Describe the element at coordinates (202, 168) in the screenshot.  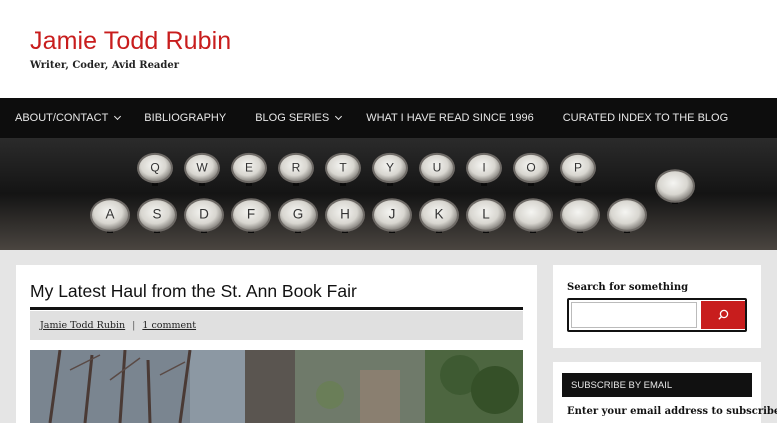
I see `key-label: W` at that location.